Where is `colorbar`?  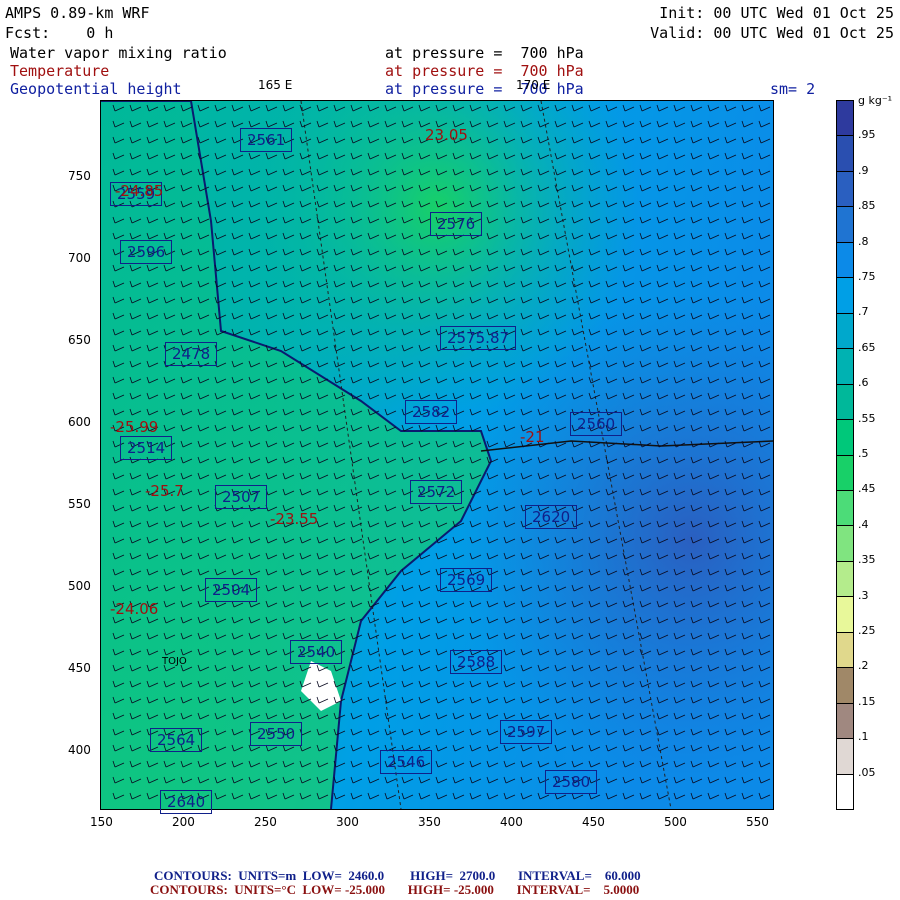
colorbar is located at coordinates (845, 455).